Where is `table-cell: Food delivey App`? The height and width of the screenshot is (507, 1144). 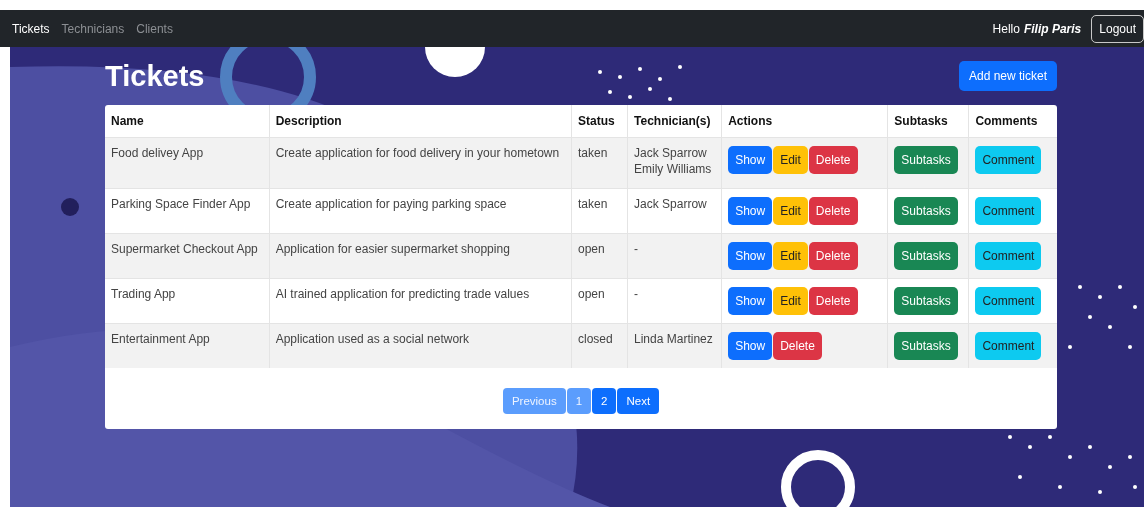
table-cell: Food delivey App is located at coordinates (187, 163).